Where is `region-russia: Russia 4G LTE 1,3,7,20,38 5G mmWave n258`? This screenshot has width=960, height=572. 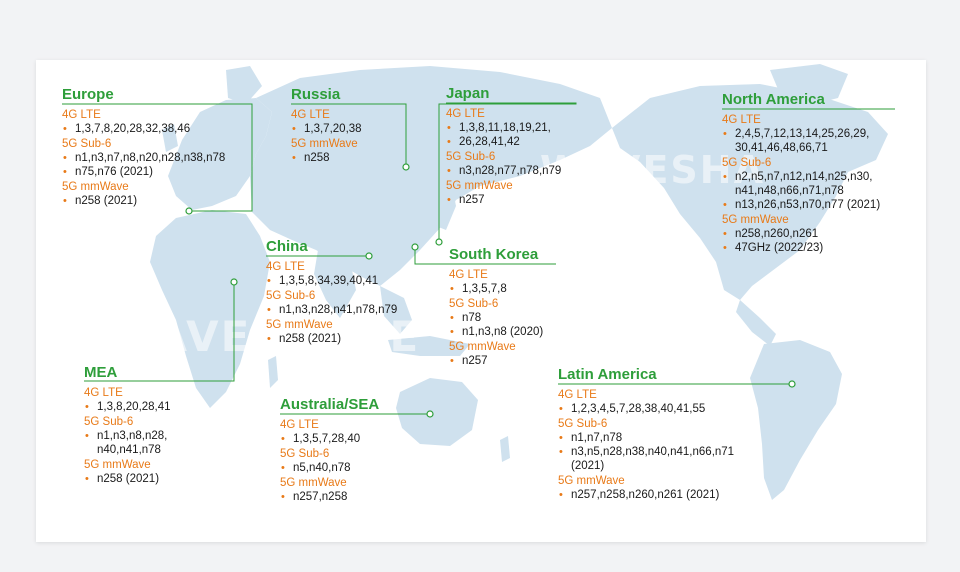
region-russia: Russia 4G LTE 1,3,7,20,38 5G mmWave n258 is located at coordinates (326, 125).